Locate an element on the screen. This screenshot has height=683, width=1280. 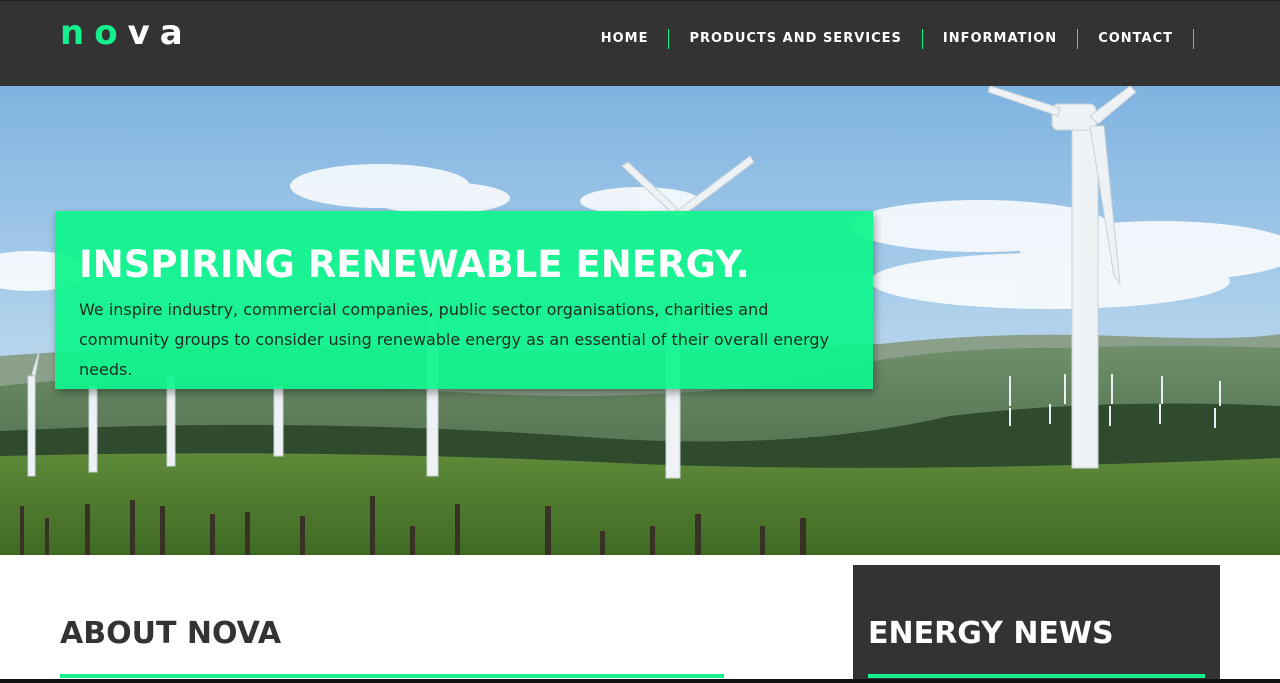
nav-item-products-and-services: PRODUCTS AND SERVICES is located at coordinates (796, 39).